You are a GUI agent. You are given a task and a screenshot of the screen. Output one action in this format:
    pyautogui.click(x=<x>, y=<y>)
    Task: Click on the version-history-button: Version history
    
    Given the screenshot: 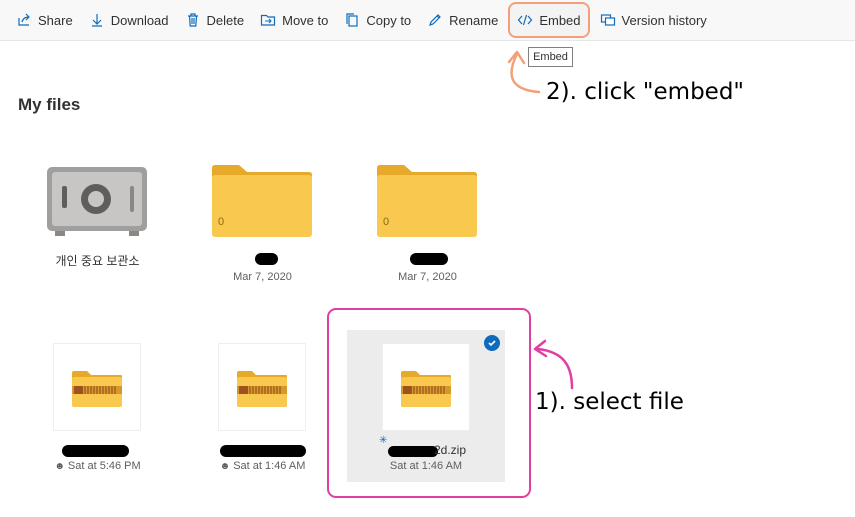 What is the action you would take?
    pyautogui.click(x=653, y=20)
    